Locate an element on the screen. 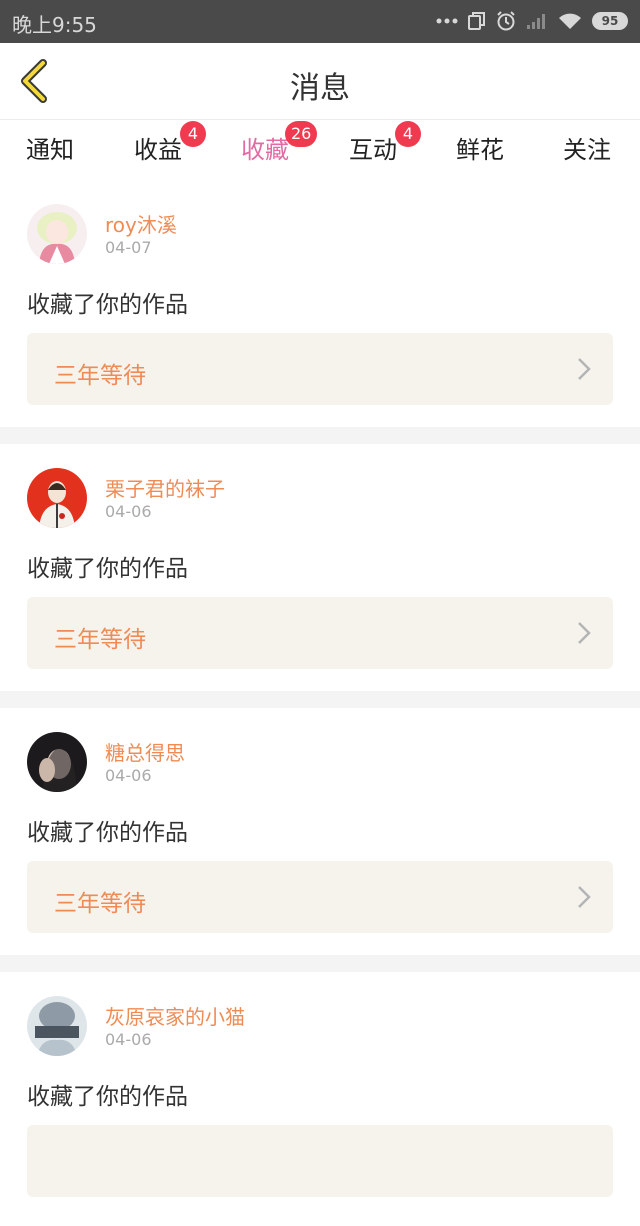  status-icons: 95 is located at coordinates (532, 21).